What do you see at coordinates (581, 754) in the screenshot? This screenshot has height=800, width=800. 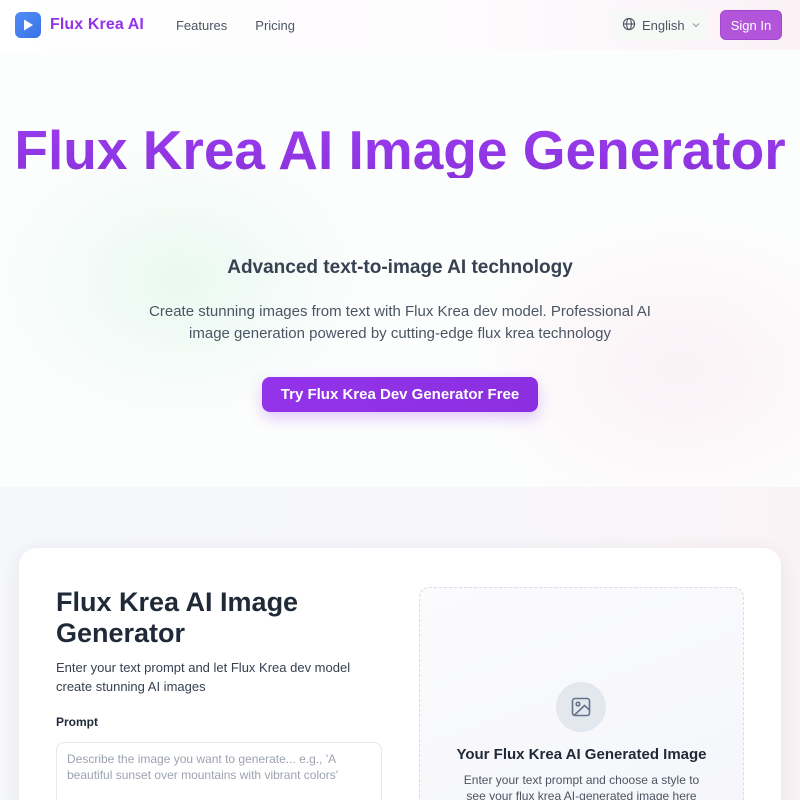 I see `preview-title: Your Flux Krea AI Generated Image` at bounding box center [581, 754].